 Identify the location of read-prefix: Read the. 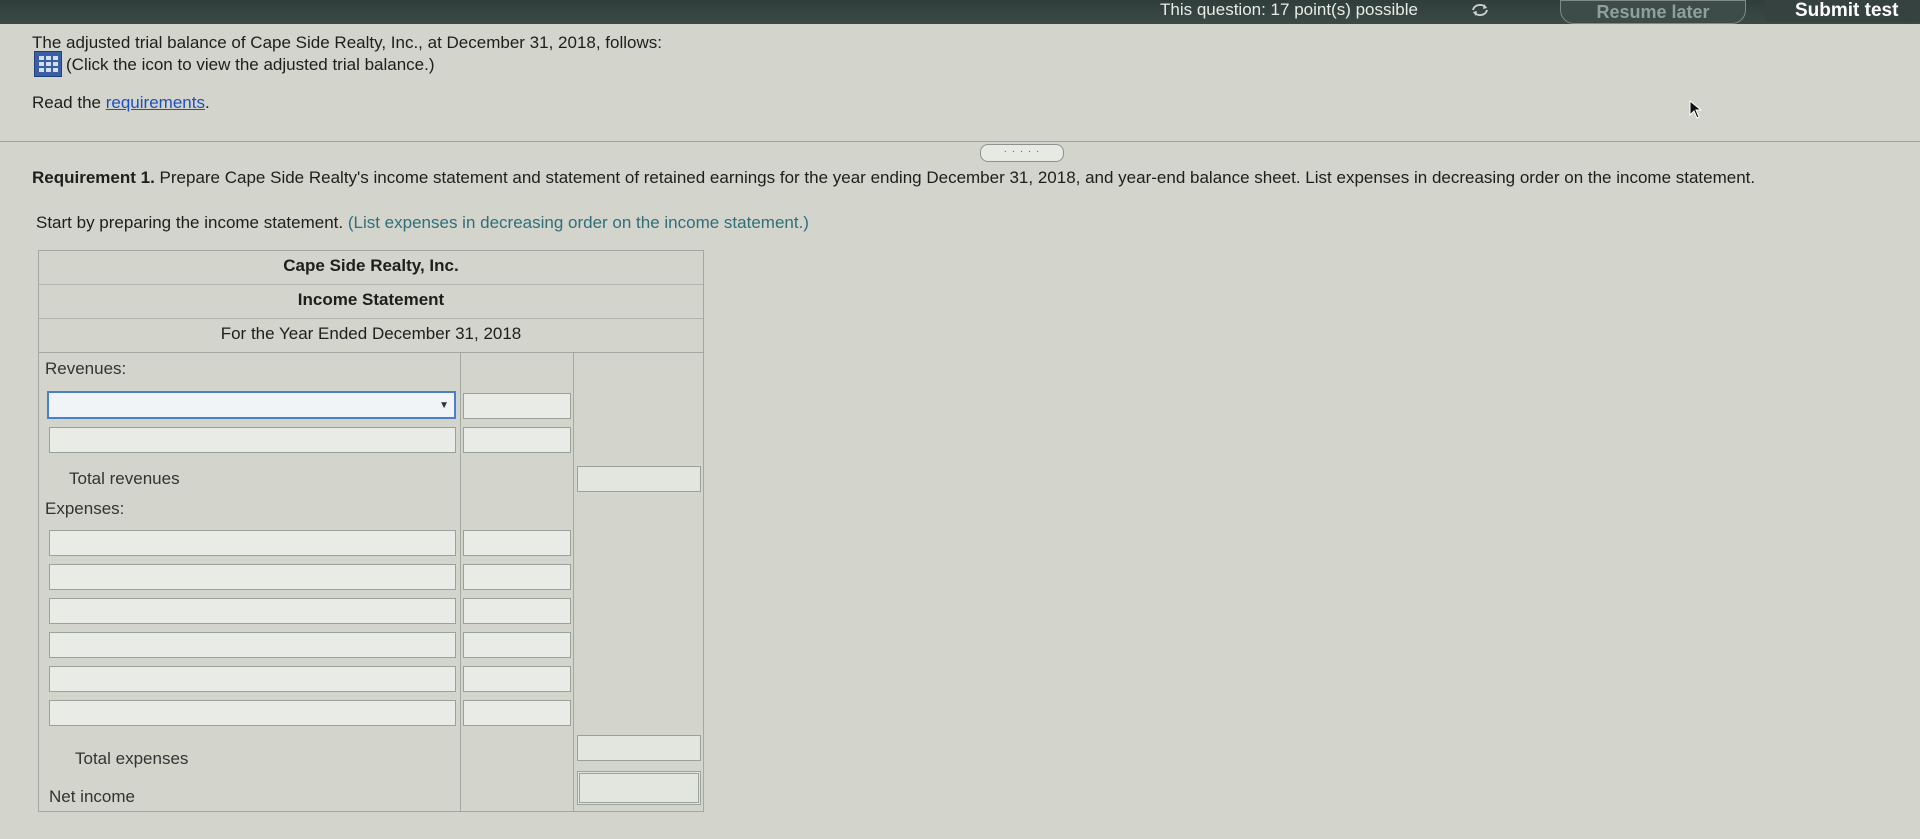
(69, 102).